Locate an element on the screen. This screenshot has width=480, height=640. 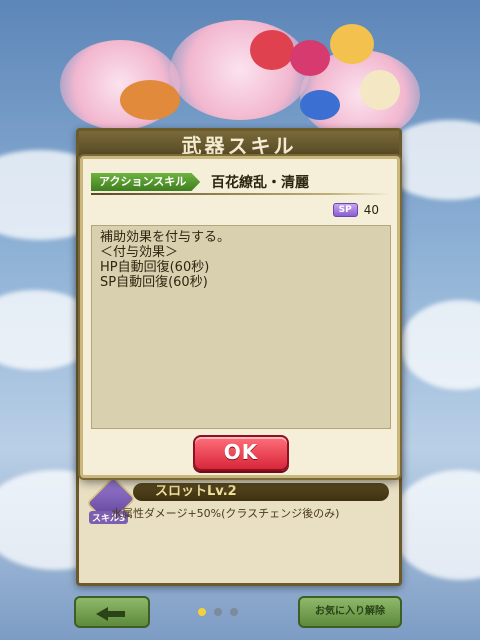
description-line: 補助効果を付与する。 is located at coordinates (165, 237).